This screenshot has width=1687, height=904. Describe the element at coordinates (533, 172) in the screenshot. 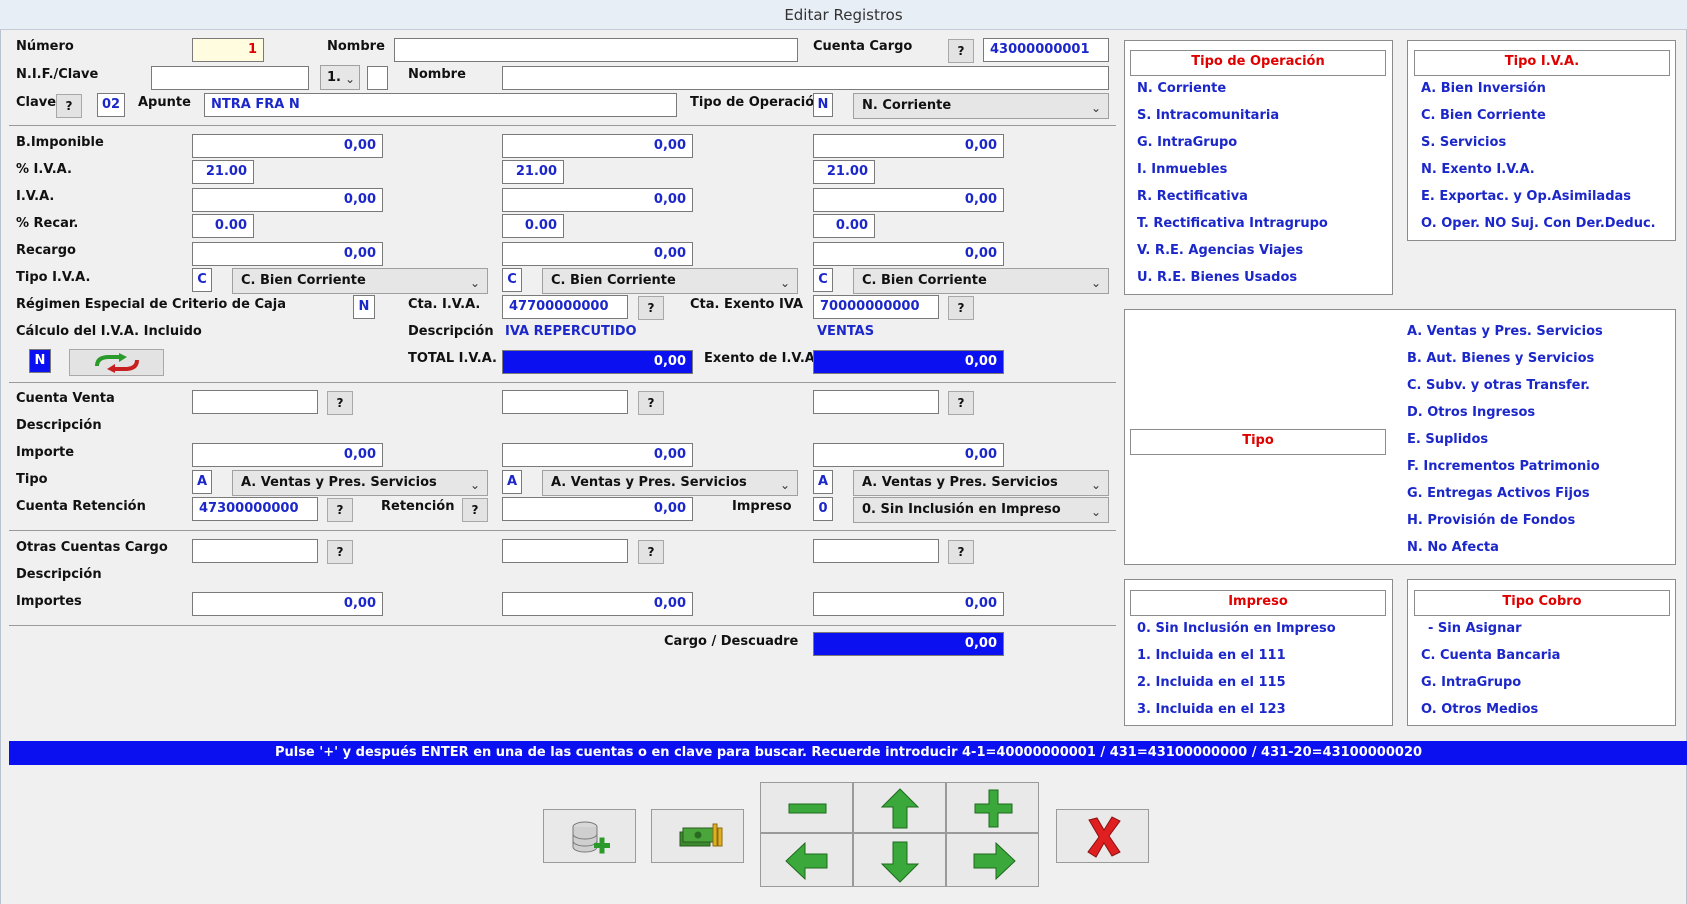

I see `pct-iva-field-2: 21.00` at that location.